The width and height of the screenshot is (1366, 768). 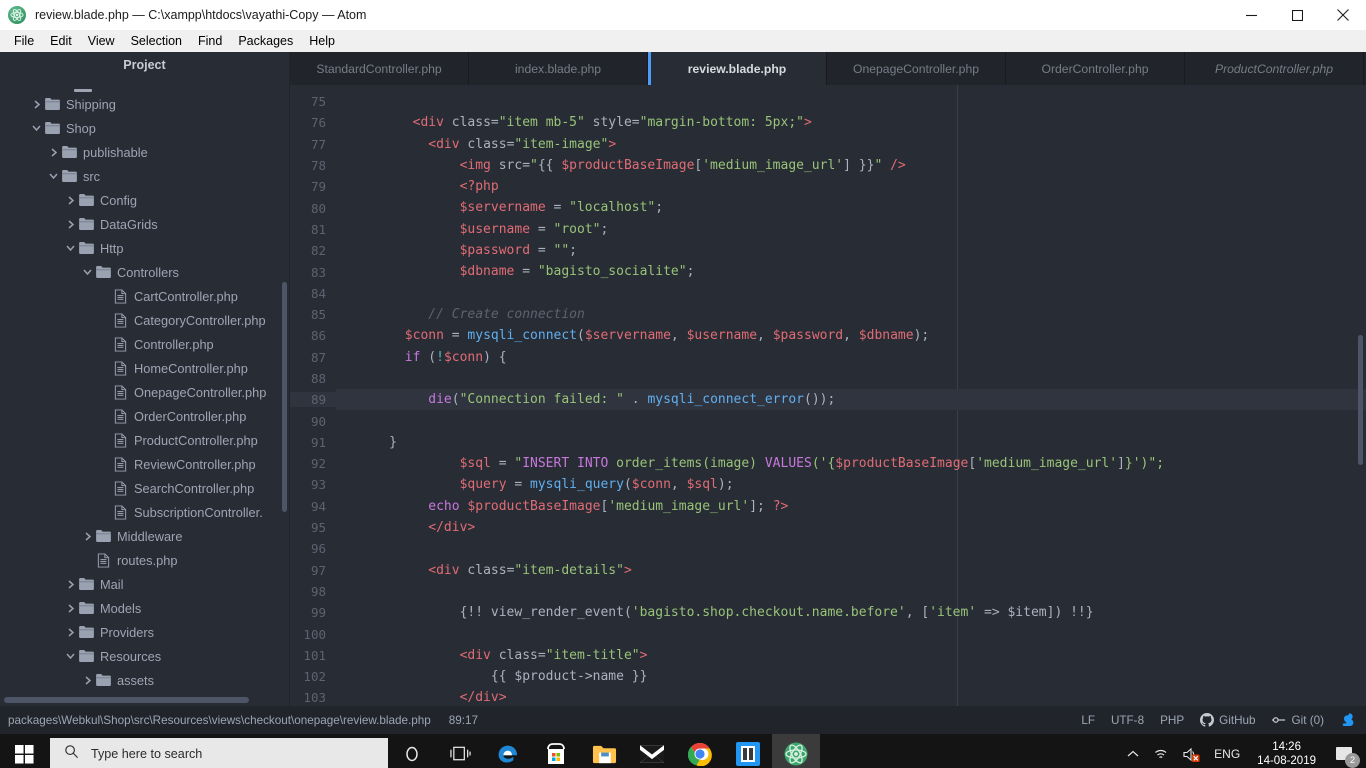 I want to click on editor-vertical-scrollbar, so click(x=1360, y=400).